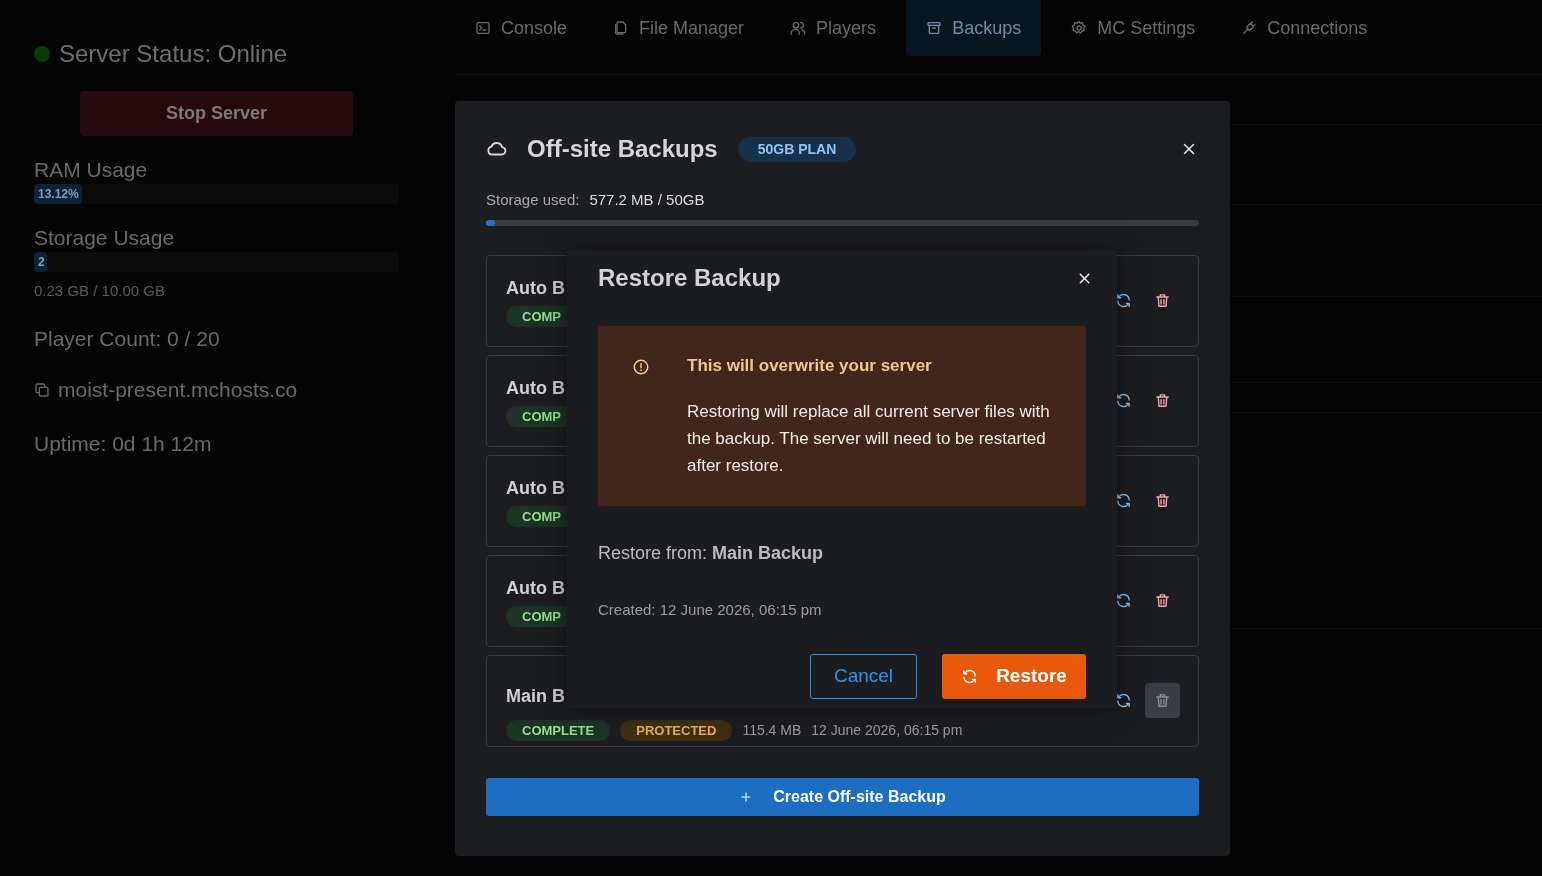  I want to click on stop-server-button: Stop Server, so click(216, 113).